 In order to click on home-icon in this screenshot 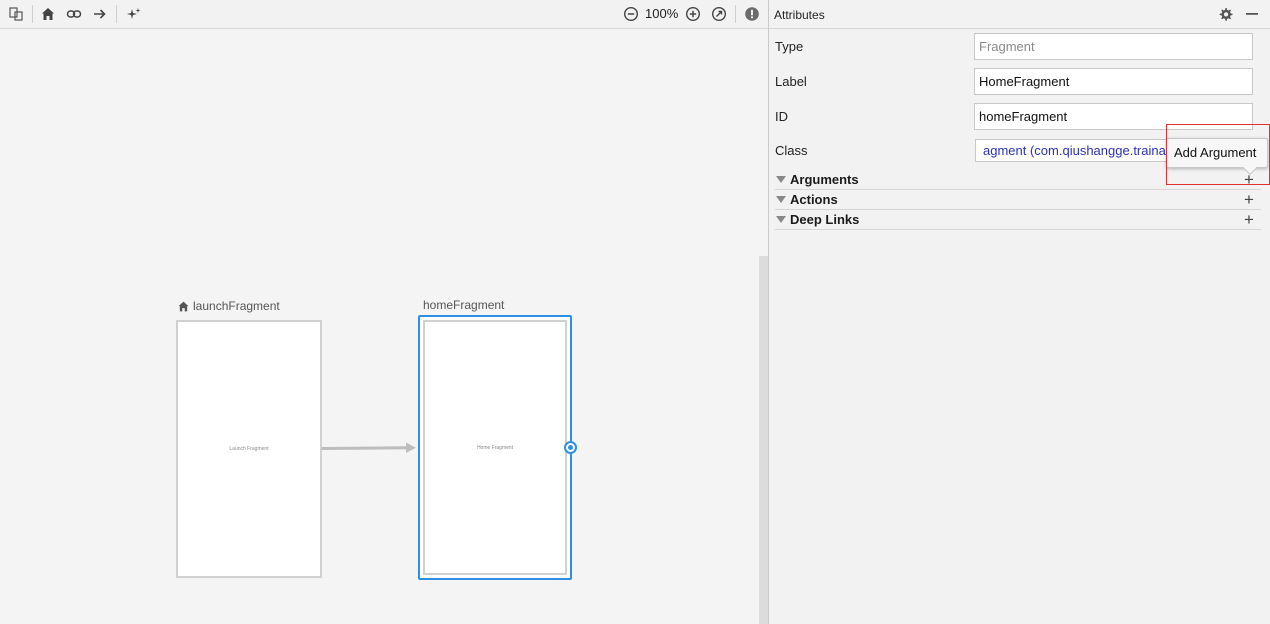, I will do `click(48, 14)`.